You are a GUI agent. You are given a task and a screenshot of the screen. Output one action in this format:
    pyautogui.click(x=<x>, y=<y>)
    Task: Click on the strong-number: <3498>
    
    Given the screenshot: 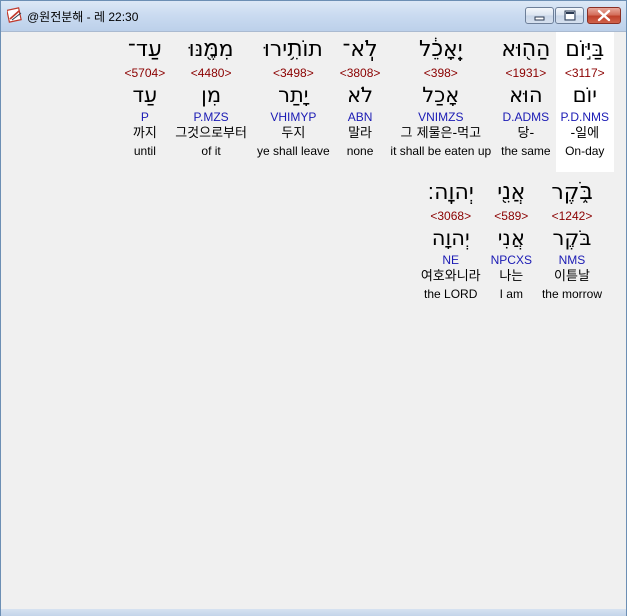 What is the action you would take?
    pyautogui.click(x=293, y=74)
    